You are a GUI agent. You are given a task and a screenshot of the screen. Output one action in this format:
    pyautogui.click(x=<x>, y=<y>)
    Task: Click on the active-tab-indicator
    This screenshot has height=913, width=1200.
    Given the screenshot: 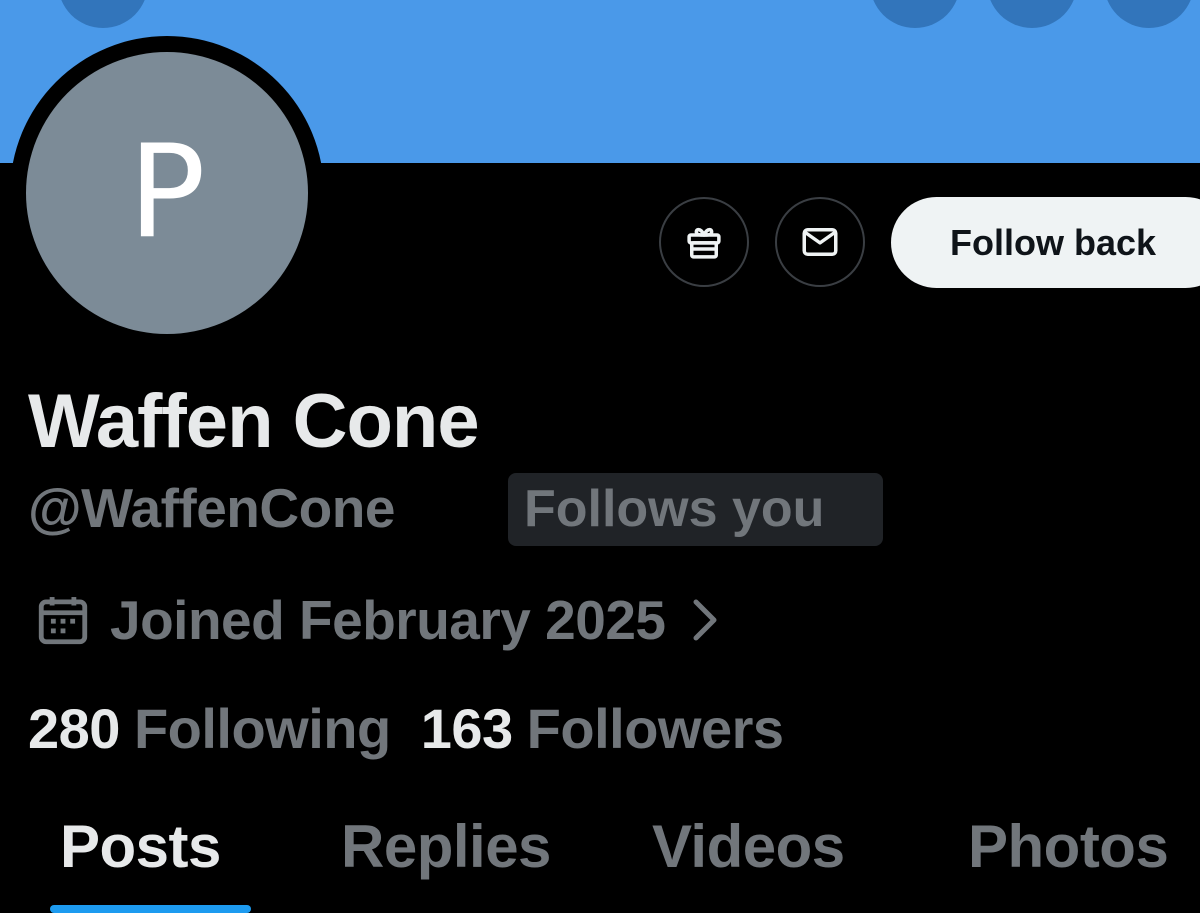 What is the action you would take?
    pyautogui.click(x=150, y=909)
    